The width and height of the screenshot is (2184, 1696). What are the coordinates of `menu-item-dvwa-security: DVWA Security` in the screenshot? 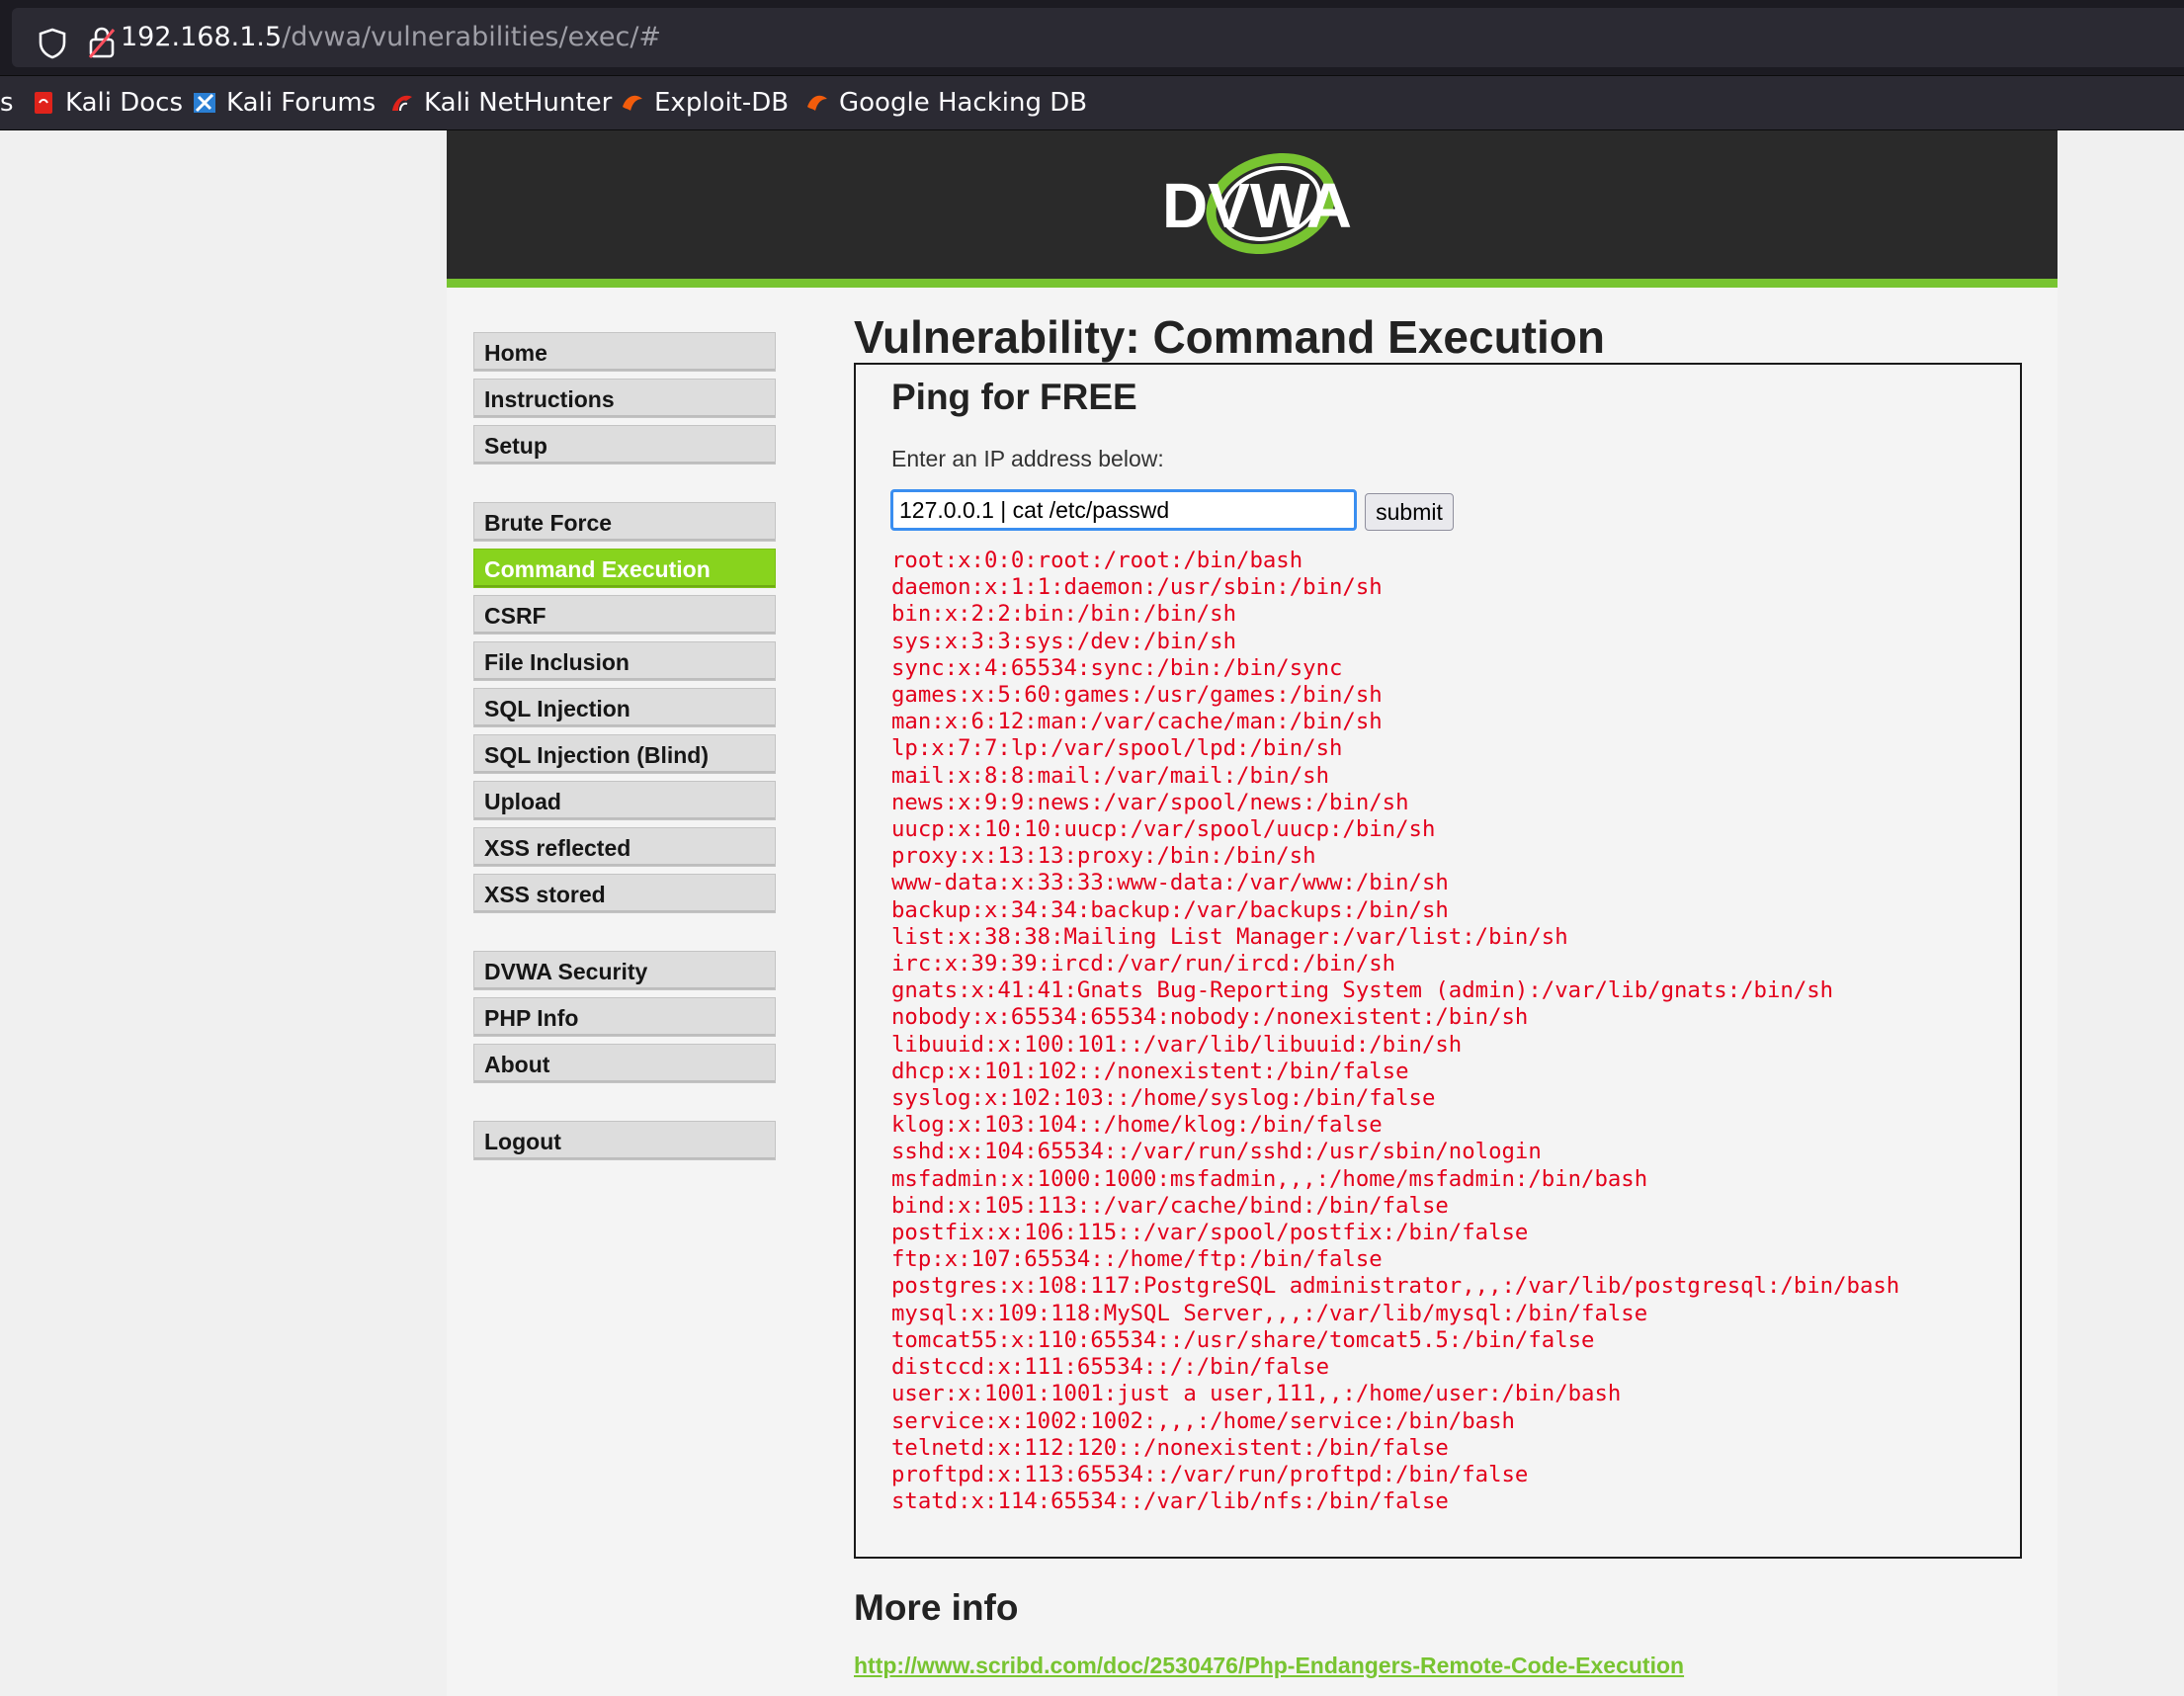 It's located at (624, 970).